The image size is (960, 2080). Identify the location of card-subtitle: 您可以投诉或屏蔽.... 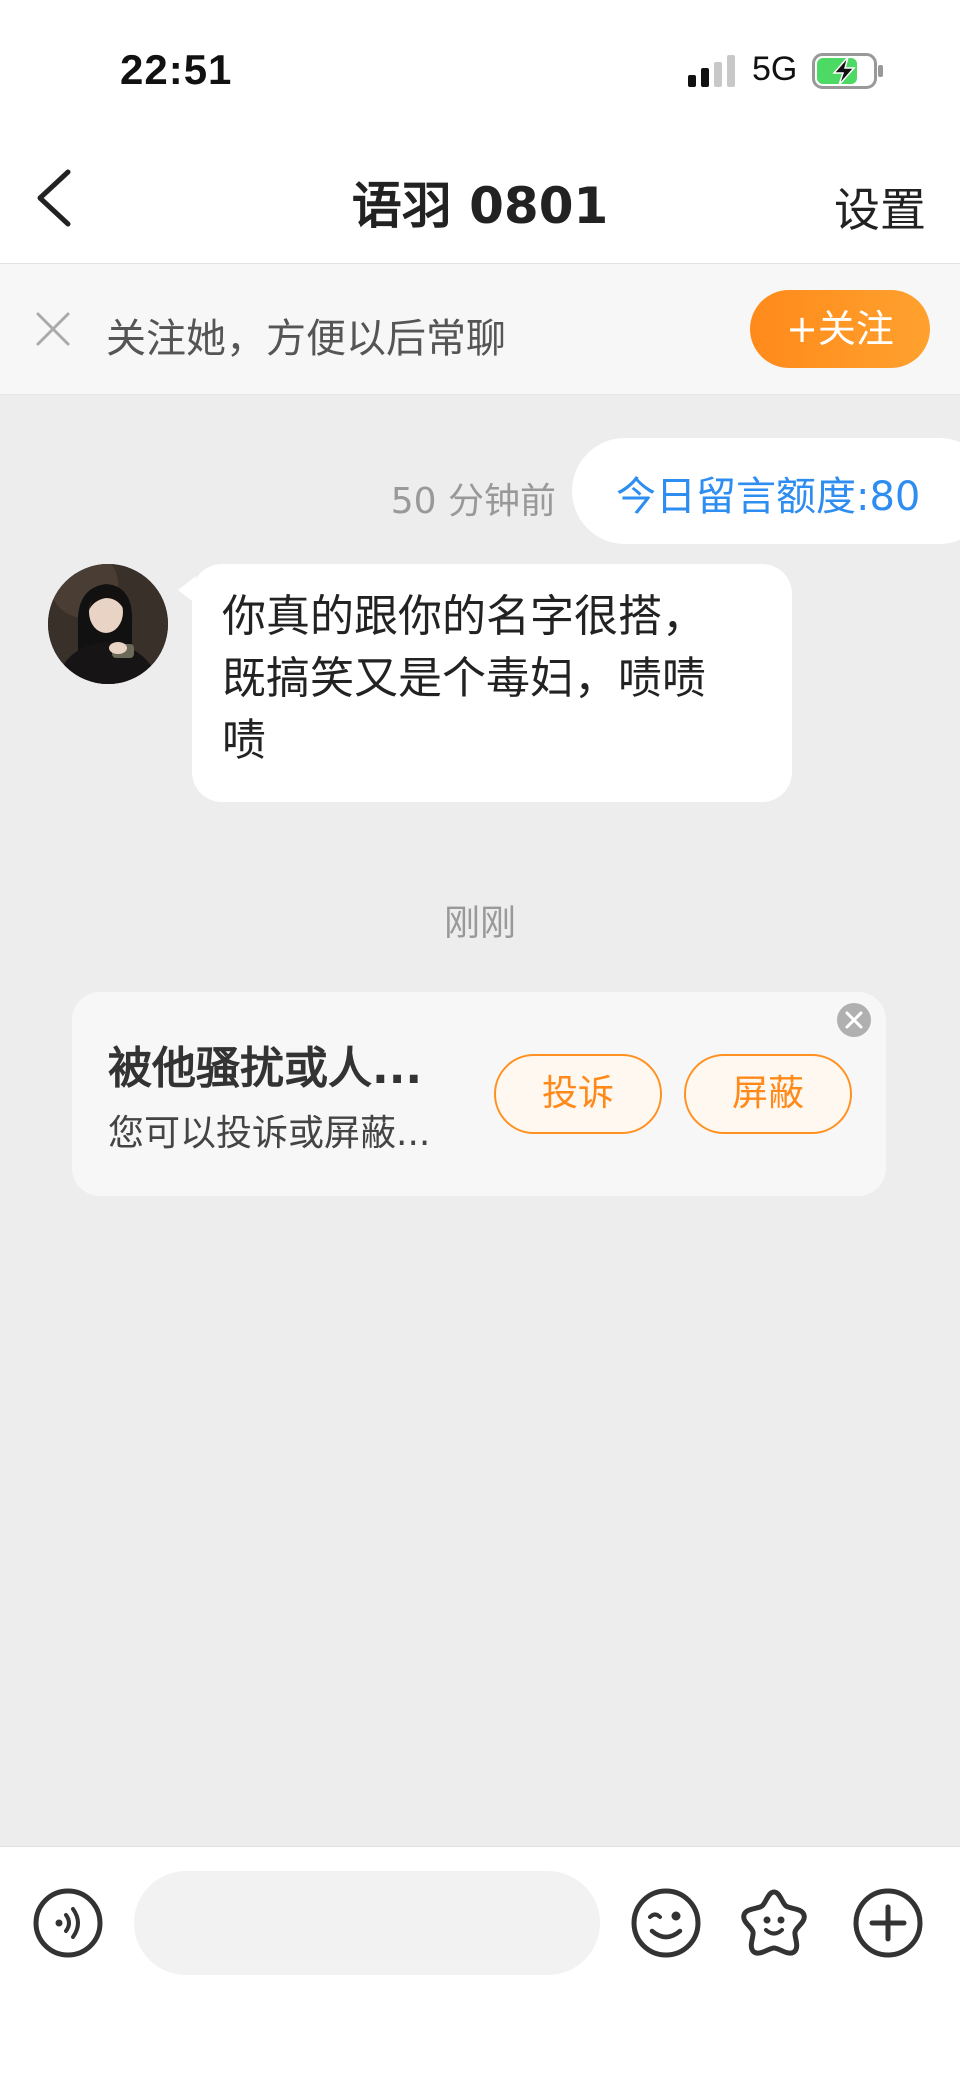
(269, 1133).